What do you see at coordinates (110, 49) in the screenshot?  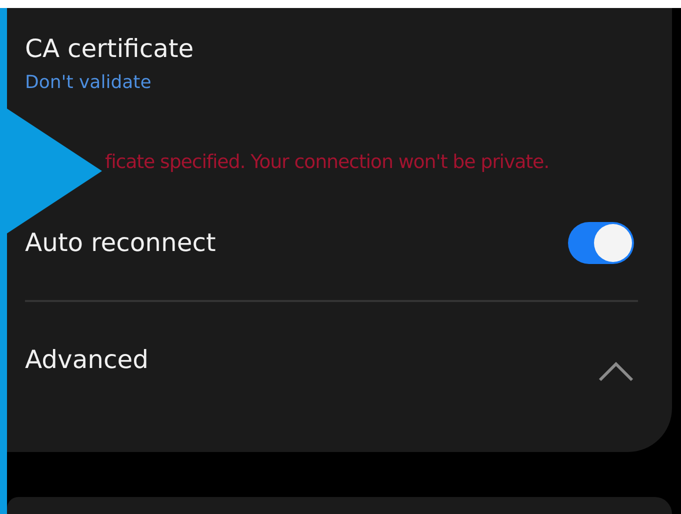 I see `setting-title: CA certificate` at bounding box center [110, 49].